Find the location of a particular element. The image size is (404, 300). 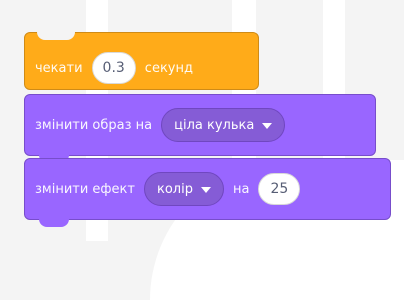

block-notch is located at coordinates (54, 222).